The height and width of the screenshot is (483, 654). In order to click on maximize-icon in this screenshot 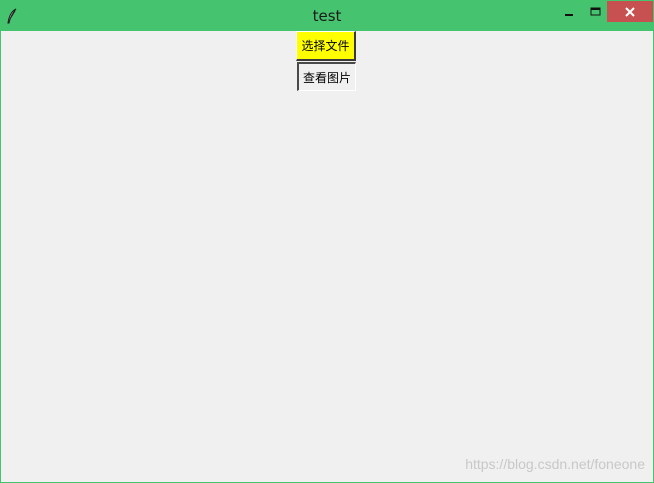, I will do `click(595, 12)`.